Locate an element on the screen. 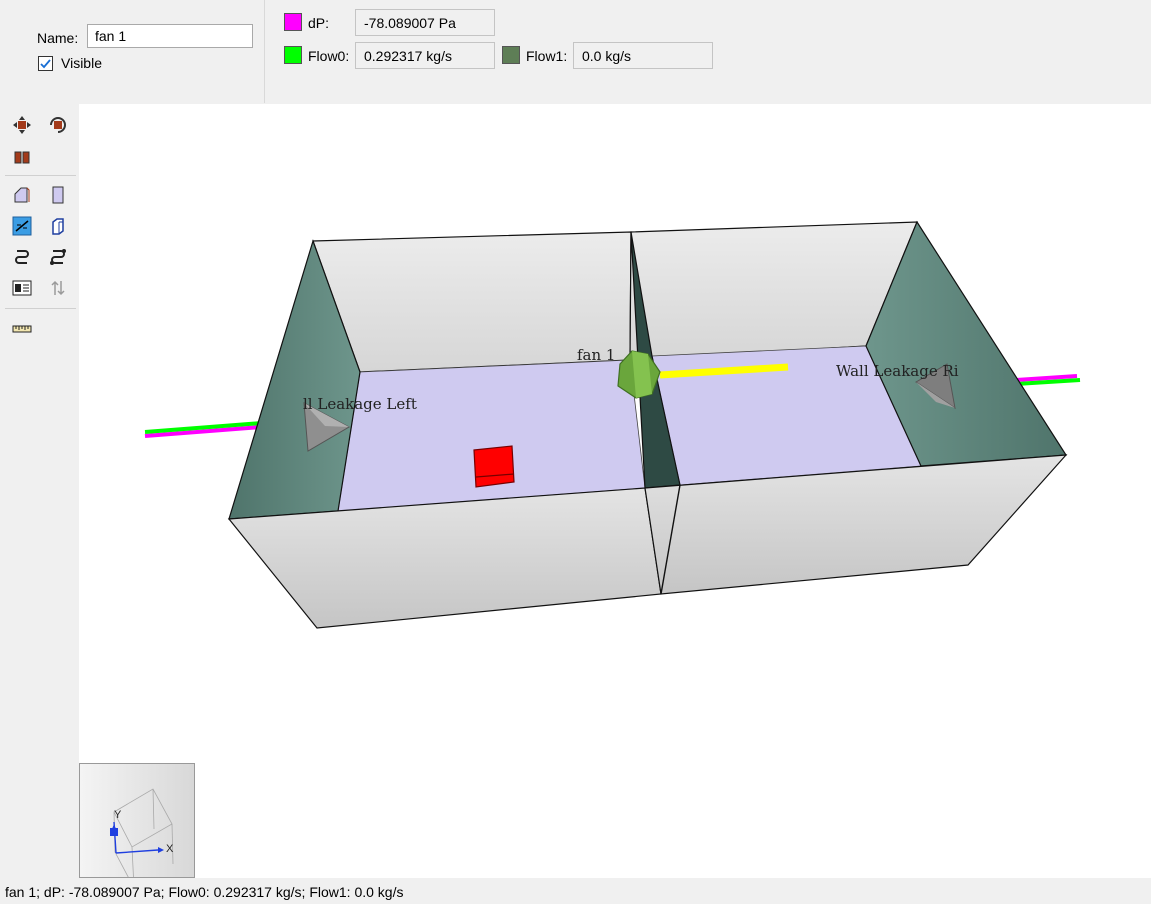 This screenshot has height=904, width=1151. labels-toggle-icon is located at coordinates (22, 288).